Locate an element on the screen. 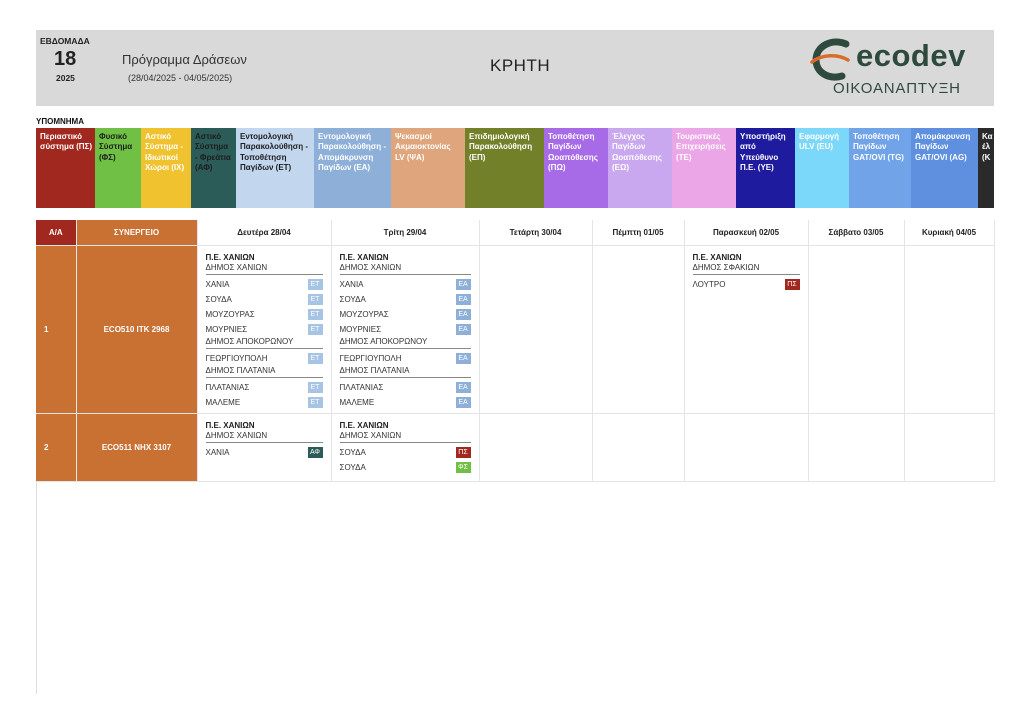 Image resolution: width=1024 pixels, height=724 pixels. legend-item: Απομάκρυνση Παγίδων GAT/OVI (AG) is located at coordinates (944, 168).